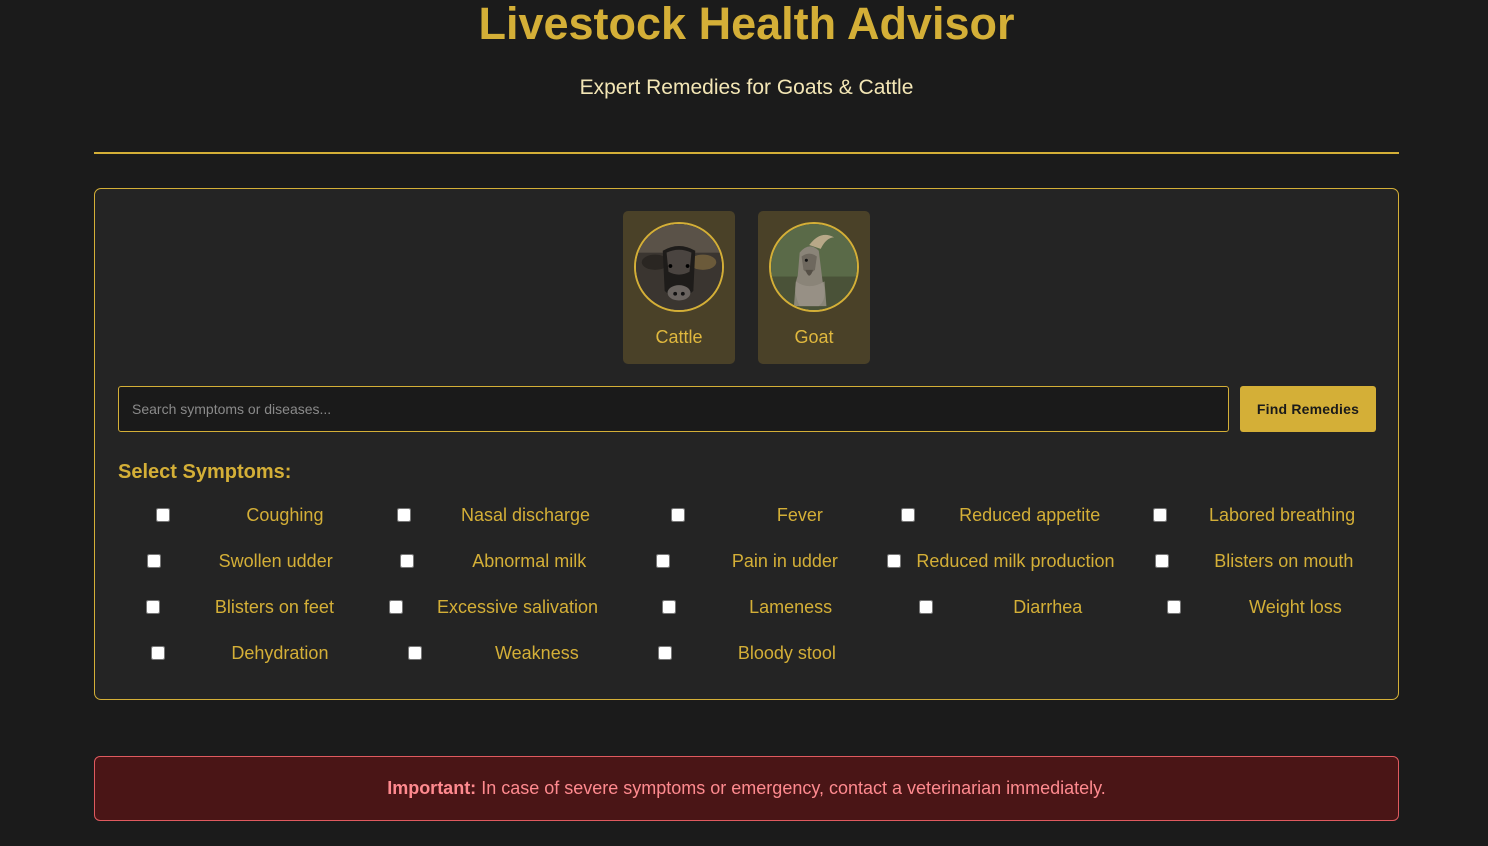 The width and height of the screenshot is (1488, 846). I want to click on symptom-option: Swollen udder, so click(240, 561).